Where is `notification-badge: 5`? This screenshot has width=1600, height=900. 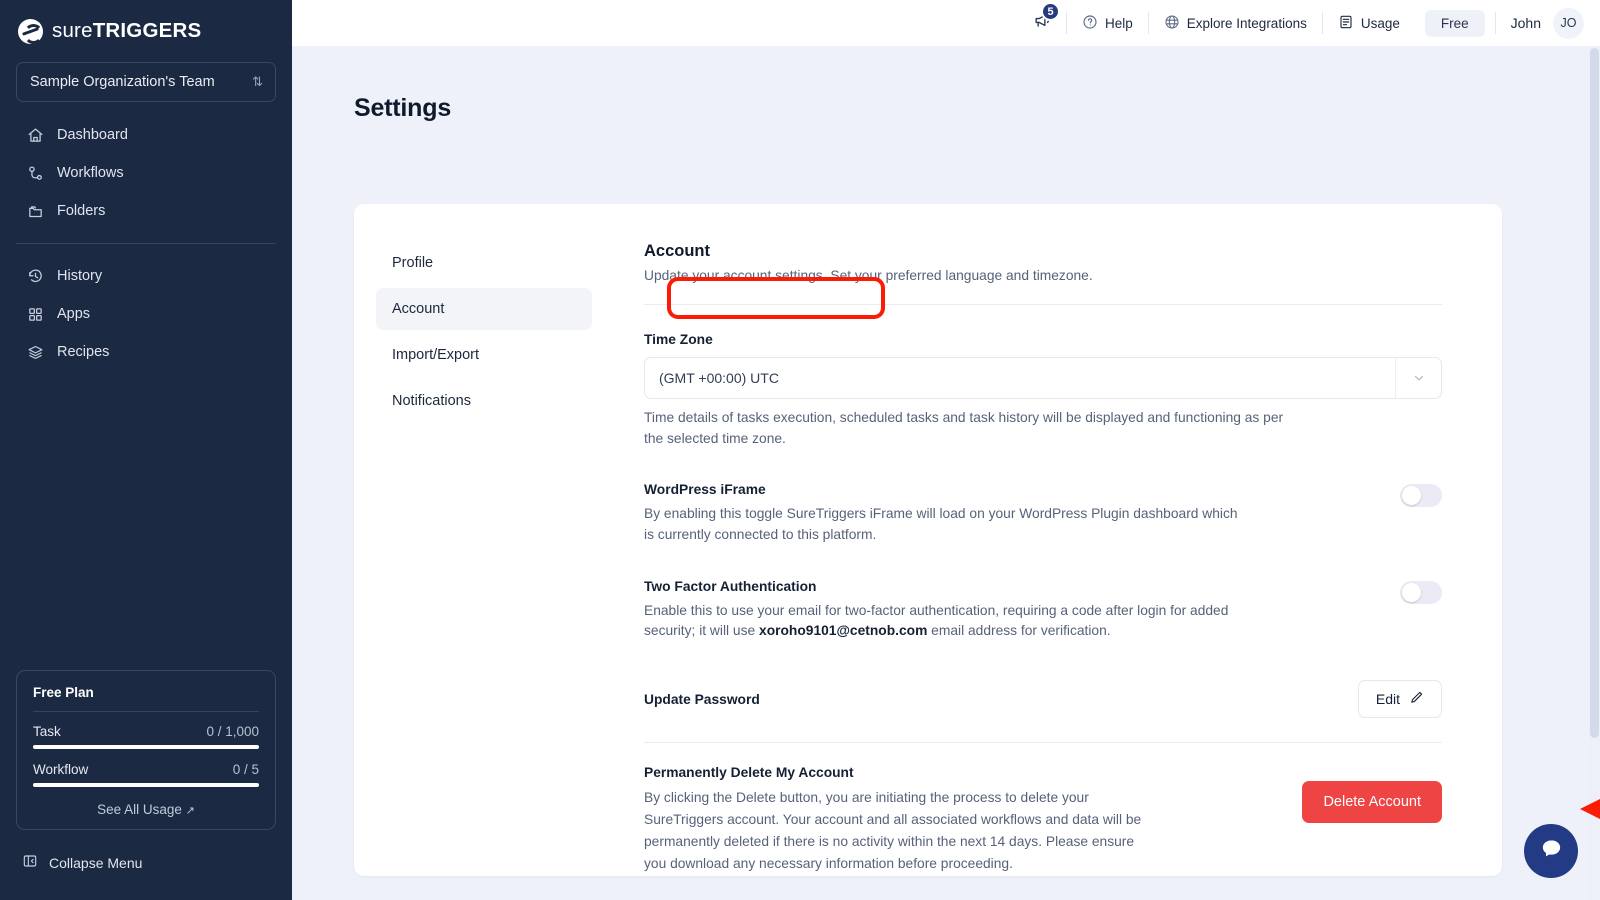 notification-badge: 5 is located at coordinates (1050, 11).